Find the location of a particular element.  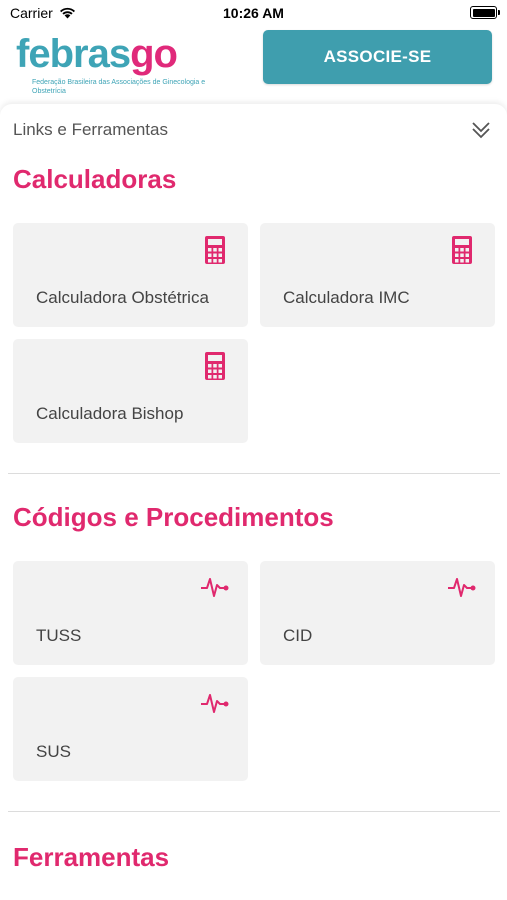

status-bar: Carrier 10:26 AM is located at coordinates (253, 13).